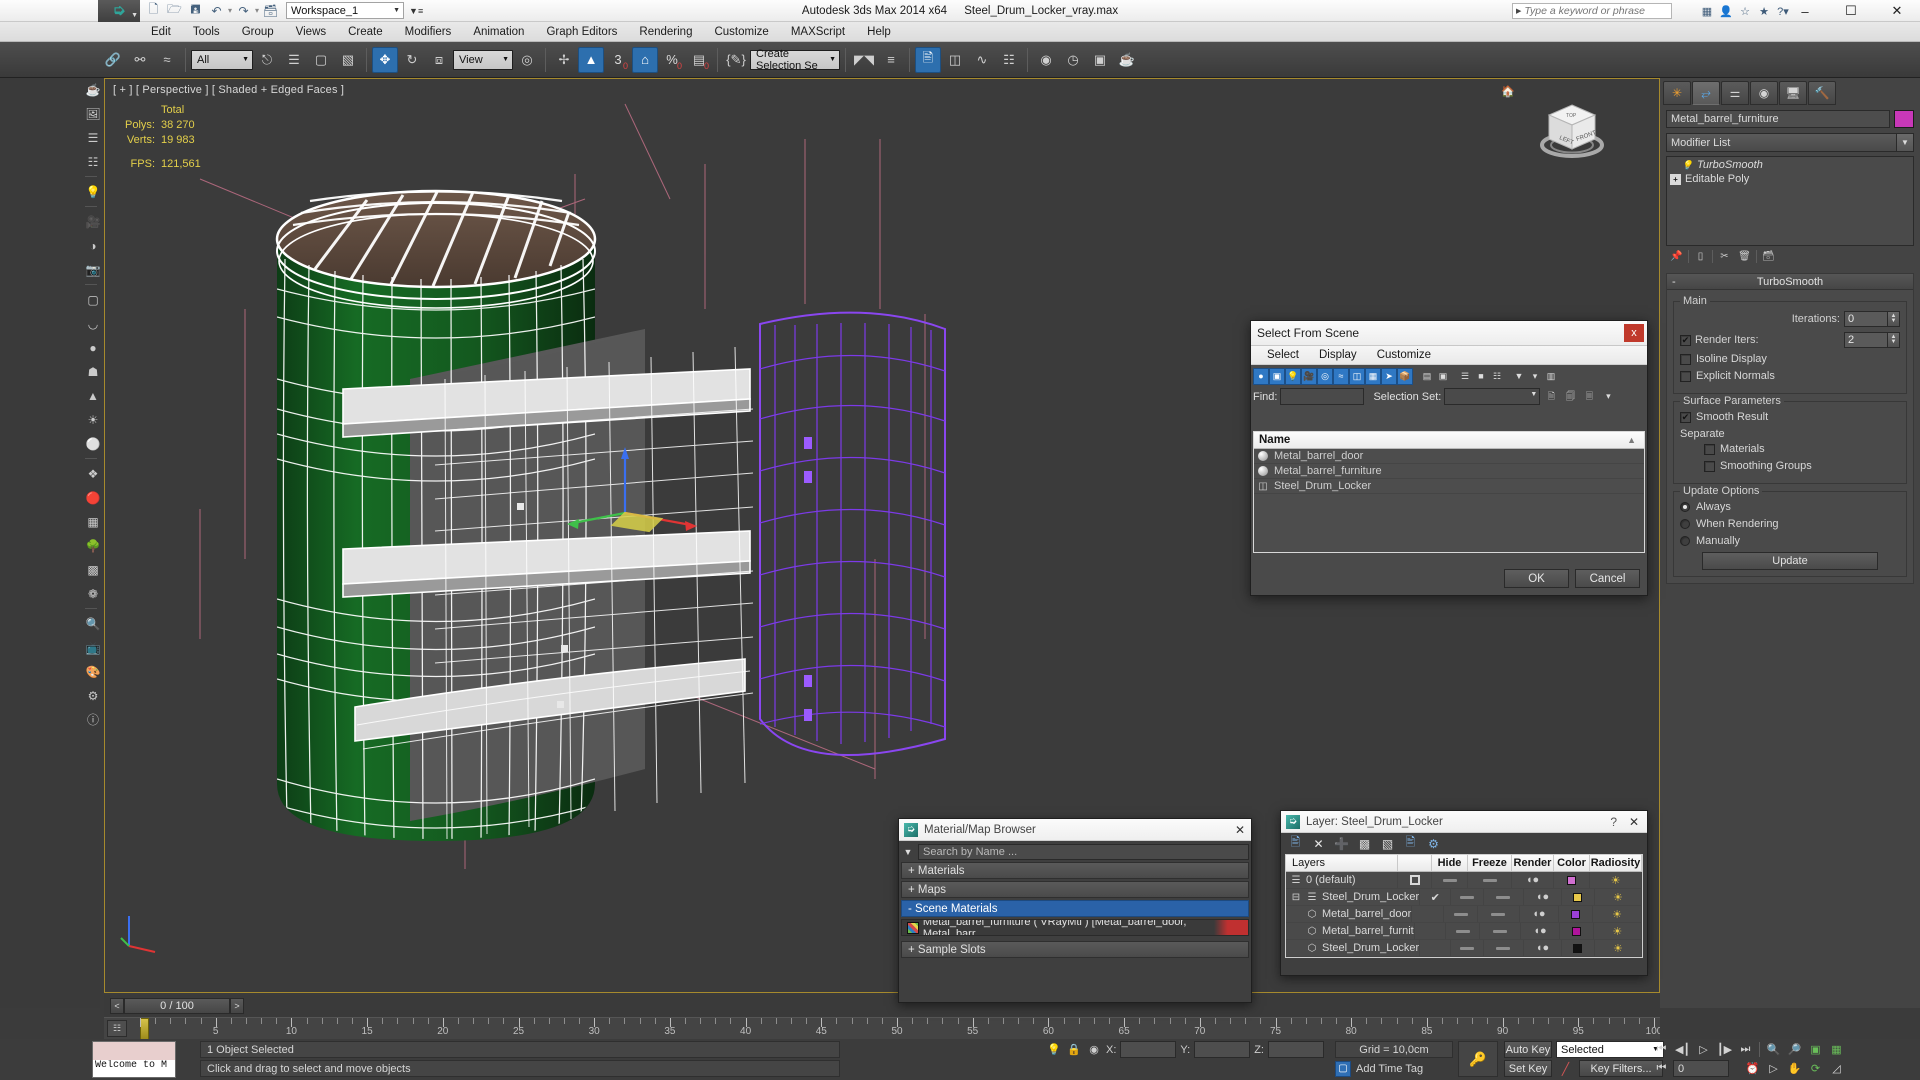  What do you see at coordinates (1551, 396) in the screenshot?
I see `create-new-set-icon: 🗎` at bounding box center [1551, 396].